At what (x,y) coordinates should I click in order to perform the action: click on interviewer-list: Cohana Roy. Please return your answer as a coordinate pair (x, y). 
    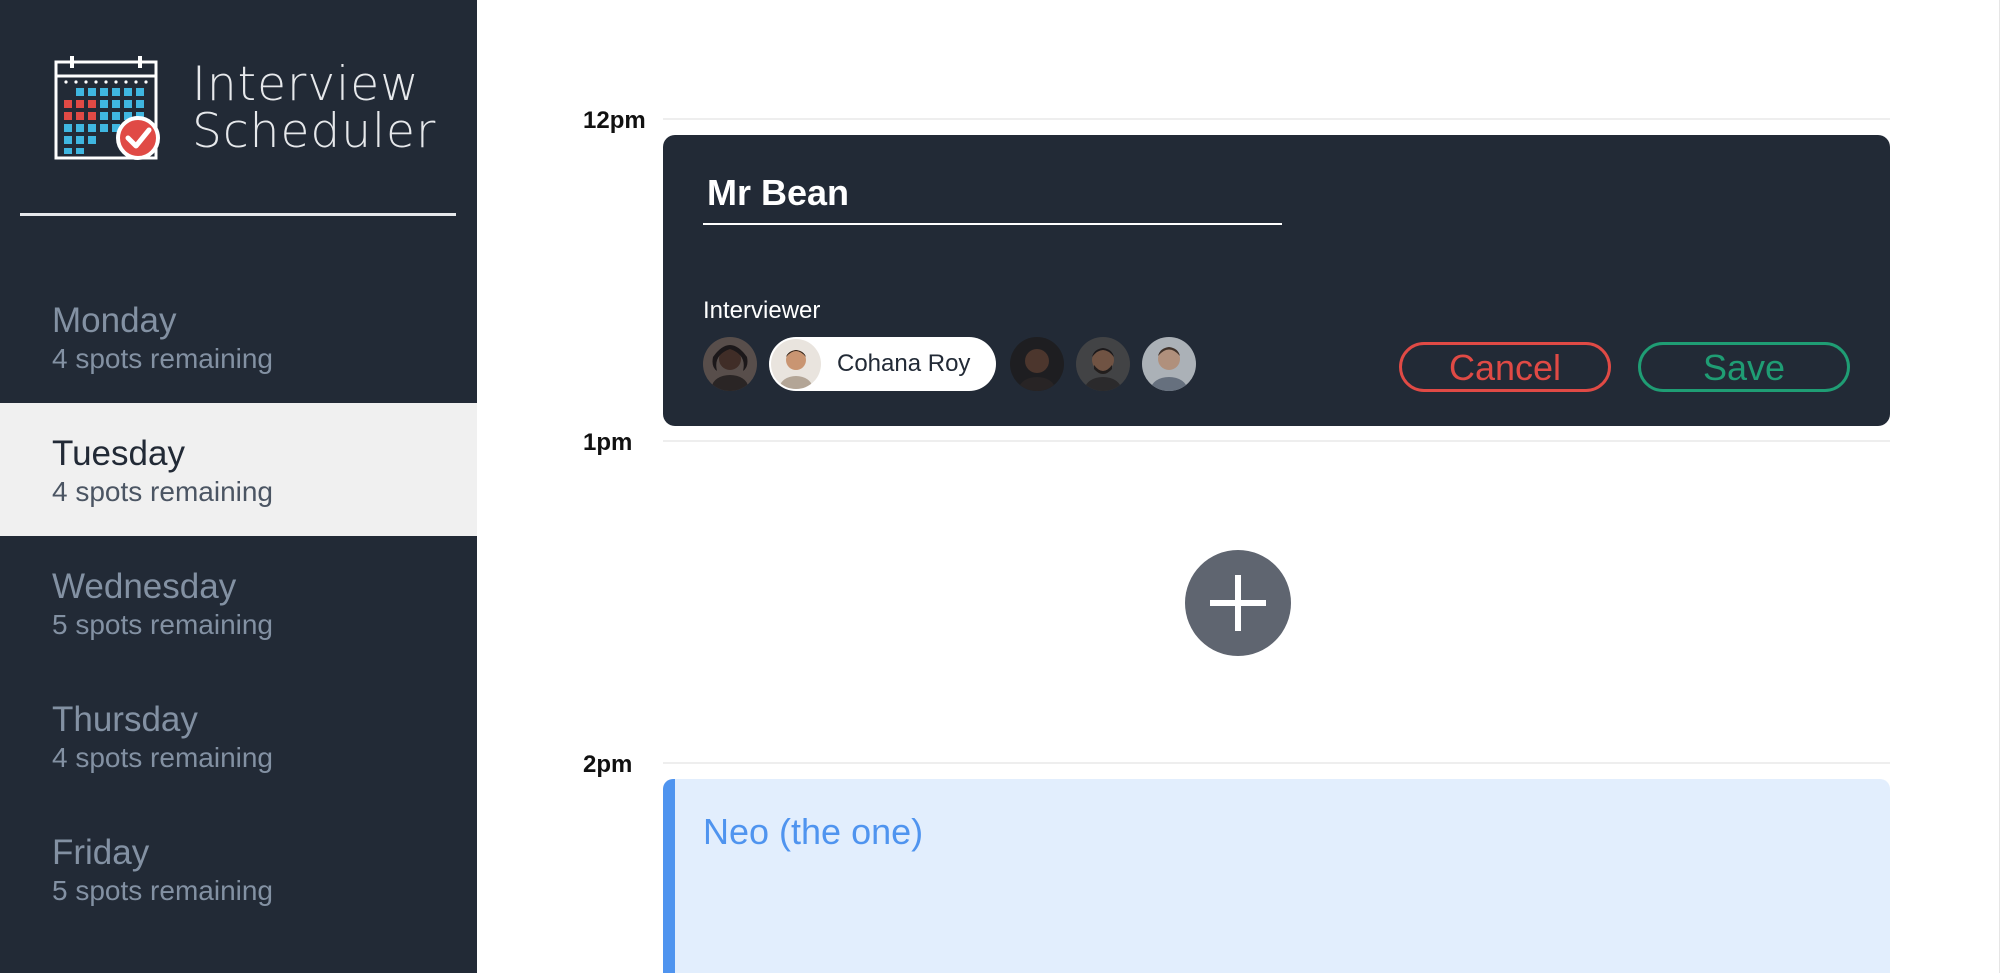
    Looking at the image, I should click on (955, 364).